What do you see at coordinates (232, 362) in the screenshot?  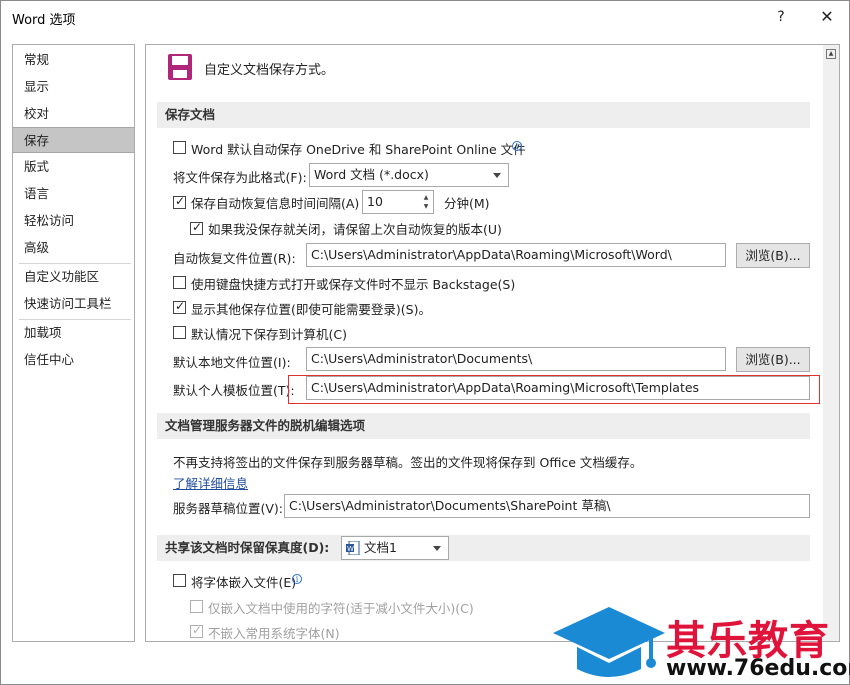 I see `local-location-label: 默认本地文件位置(I):` at bounding box center [232, 362].